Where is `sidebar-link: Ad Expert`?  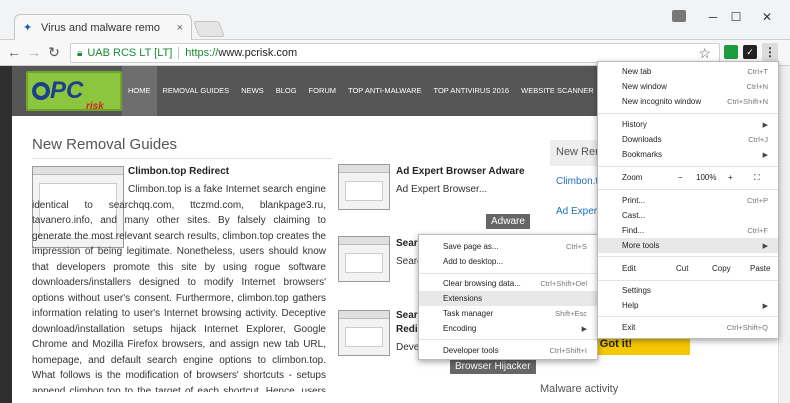
sidebar-link: Ad Expert is located at coordinates (578, 211).